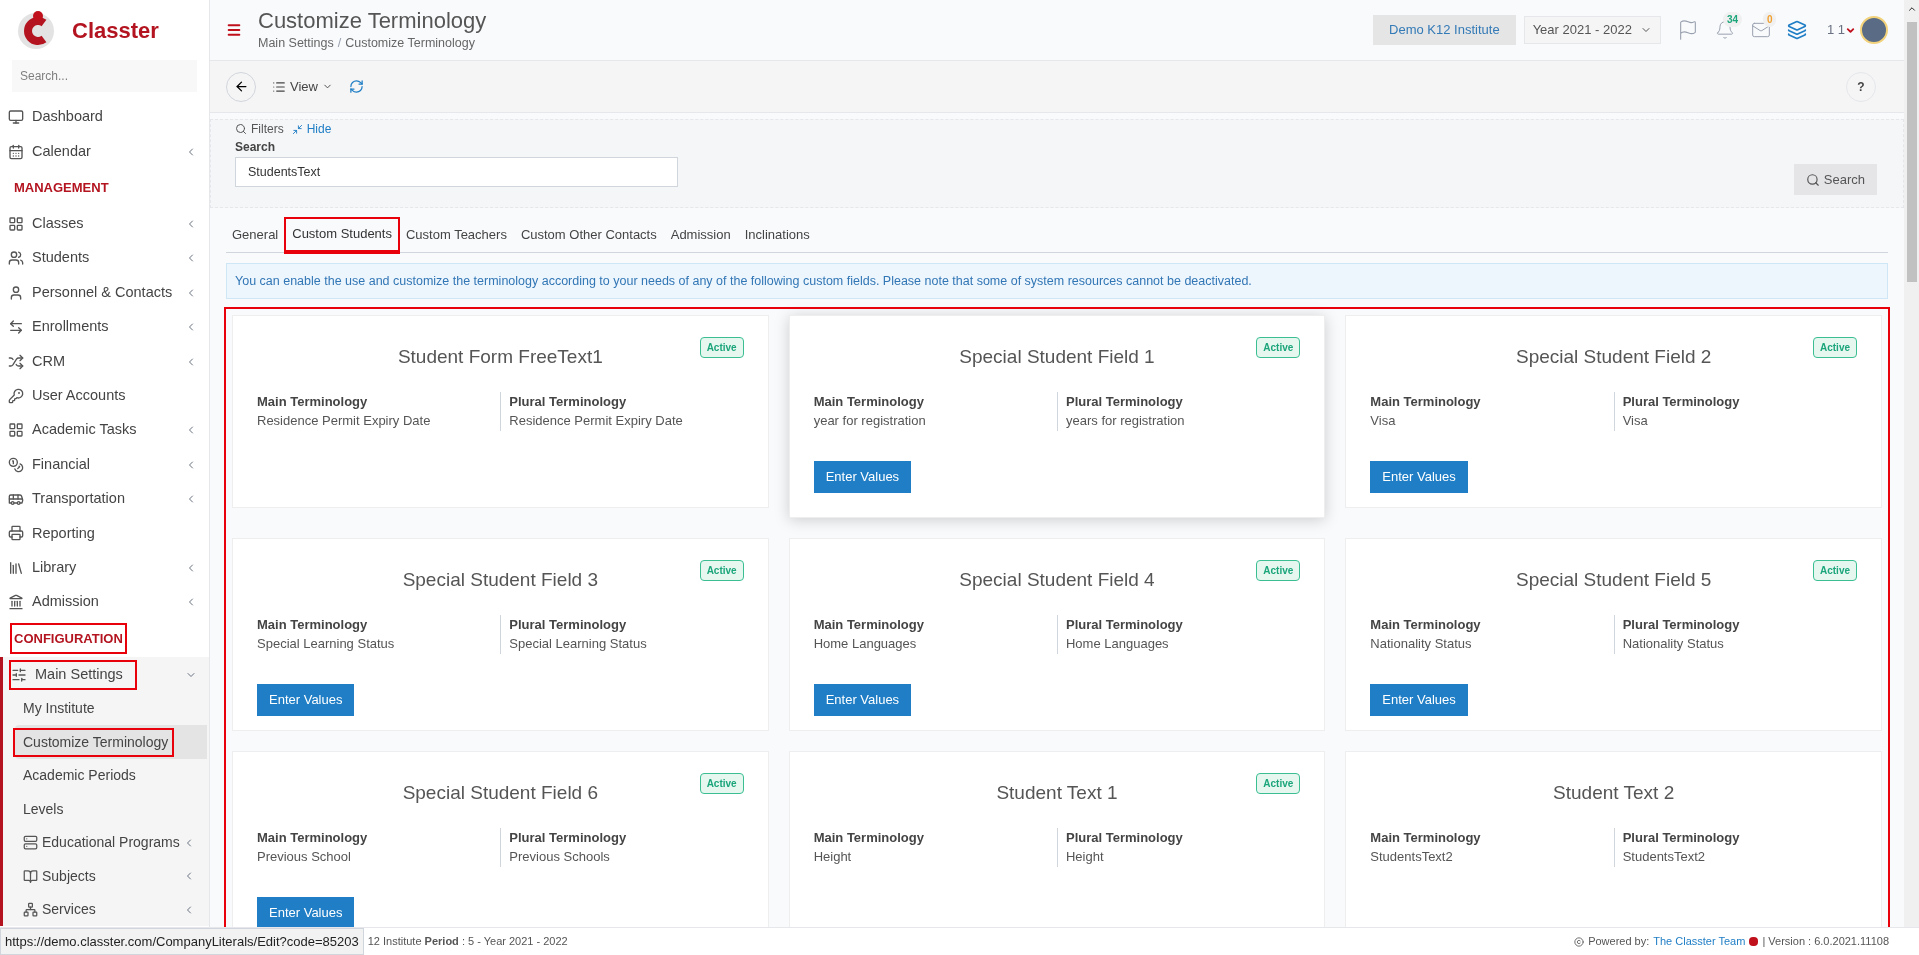 The height and width of the screenshot is (955, 1919). Describe the element at coordinates (84, 430) in the screenshot. I see `sidebar-item-label: Academic Tasks` at that location.